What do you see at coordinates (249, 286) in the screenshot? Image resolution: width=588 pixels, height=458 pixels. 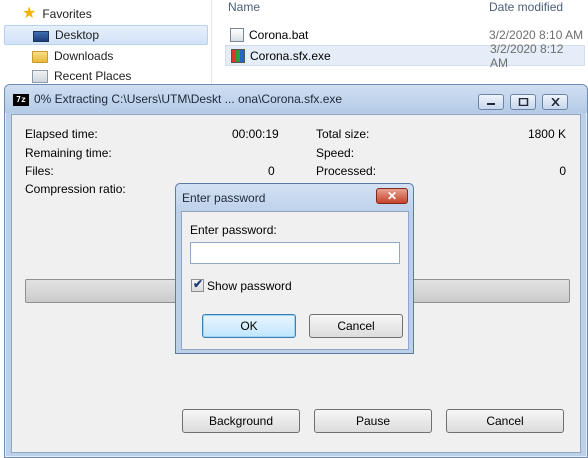 I see `show-password-label: Show password` at bounding box center [249, 286].